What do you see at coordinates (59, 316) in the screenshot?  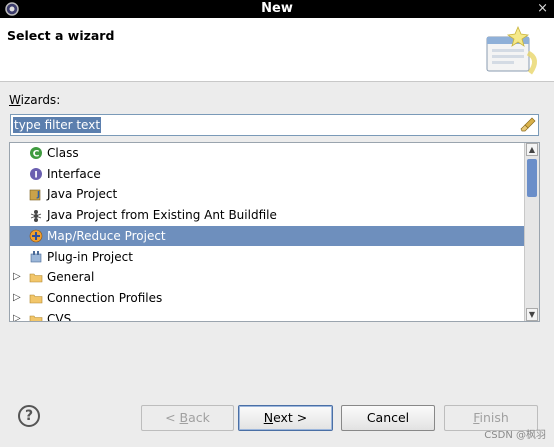 I see `tree-item-label: CVS` at bounding box center [59, 316].